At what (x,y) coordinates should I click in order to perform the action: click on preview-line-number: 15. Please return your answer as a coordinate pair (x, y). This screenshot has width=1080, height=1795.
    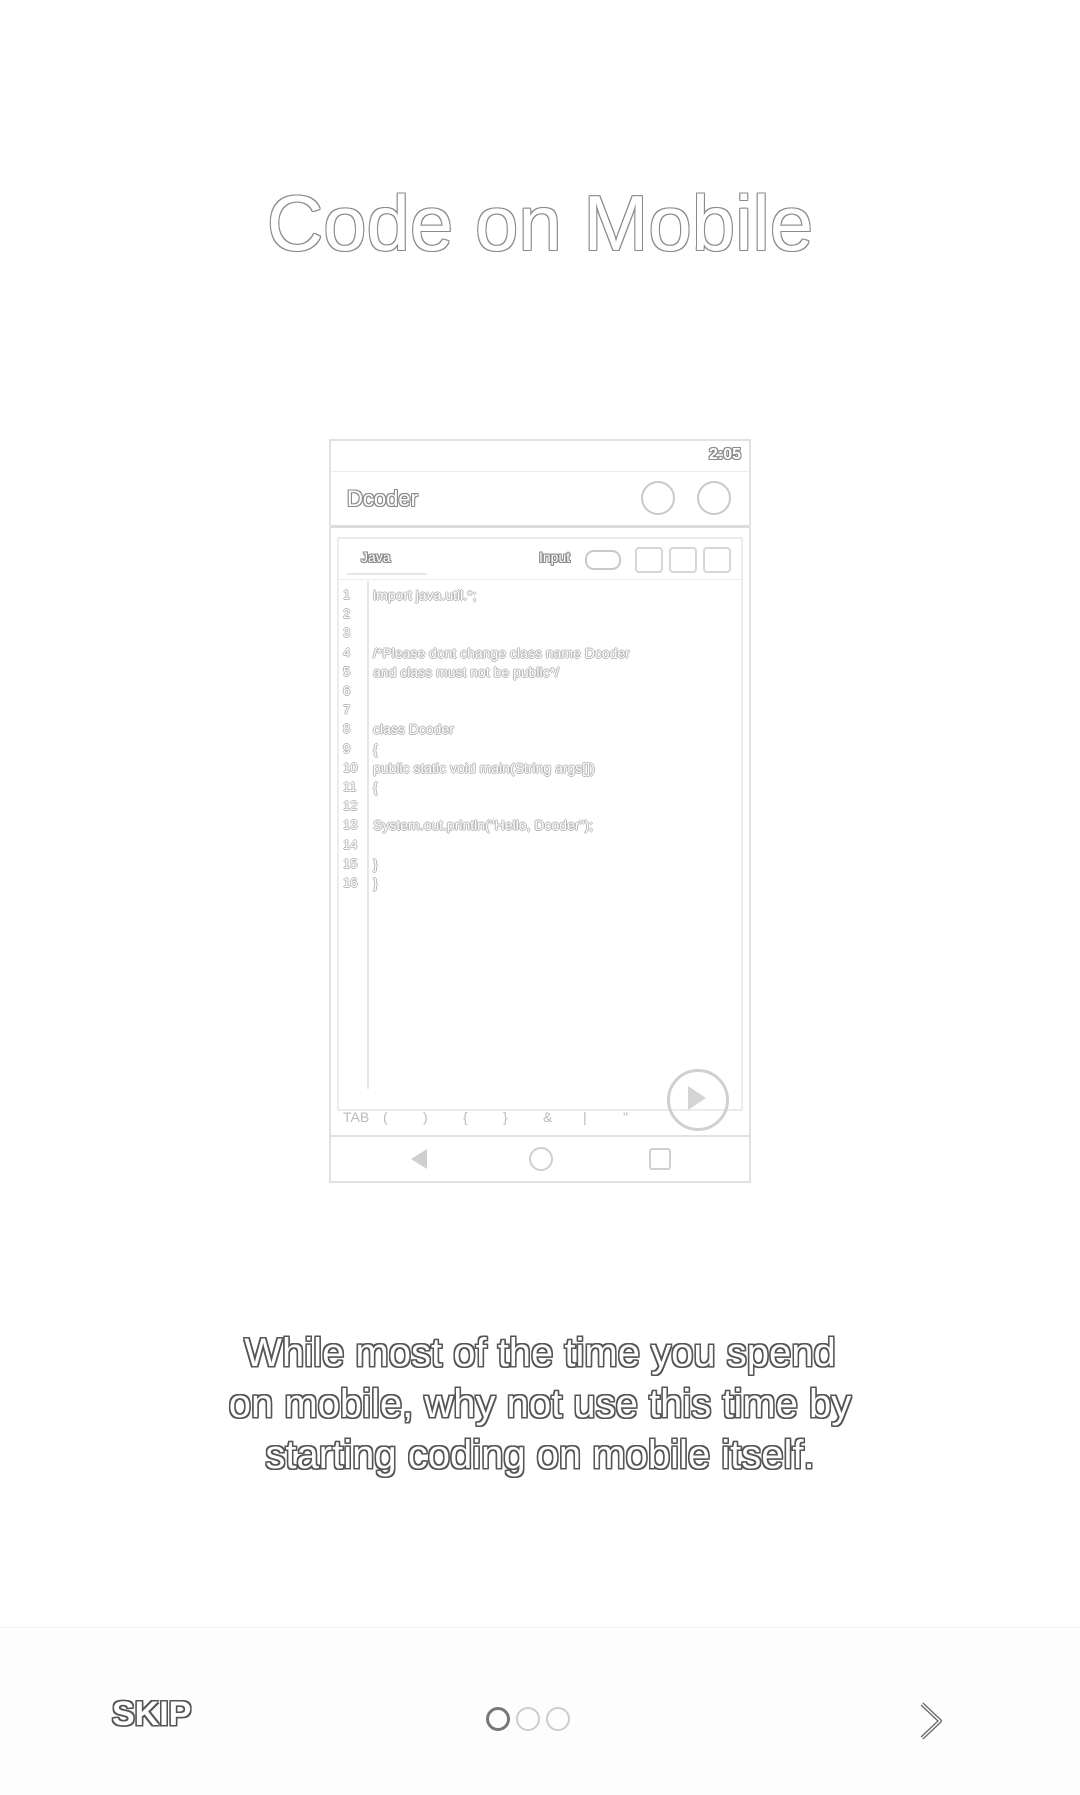
    Looking at the image, I should click on (350, 863).